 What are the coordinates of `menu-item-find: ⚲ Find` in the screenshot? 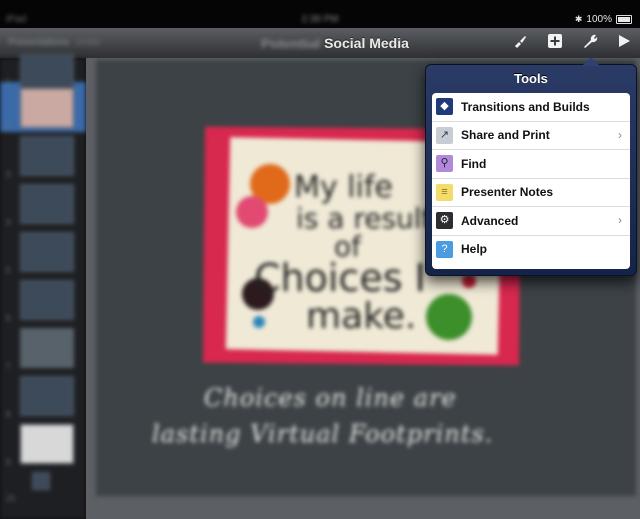 It's located at (531, 164).